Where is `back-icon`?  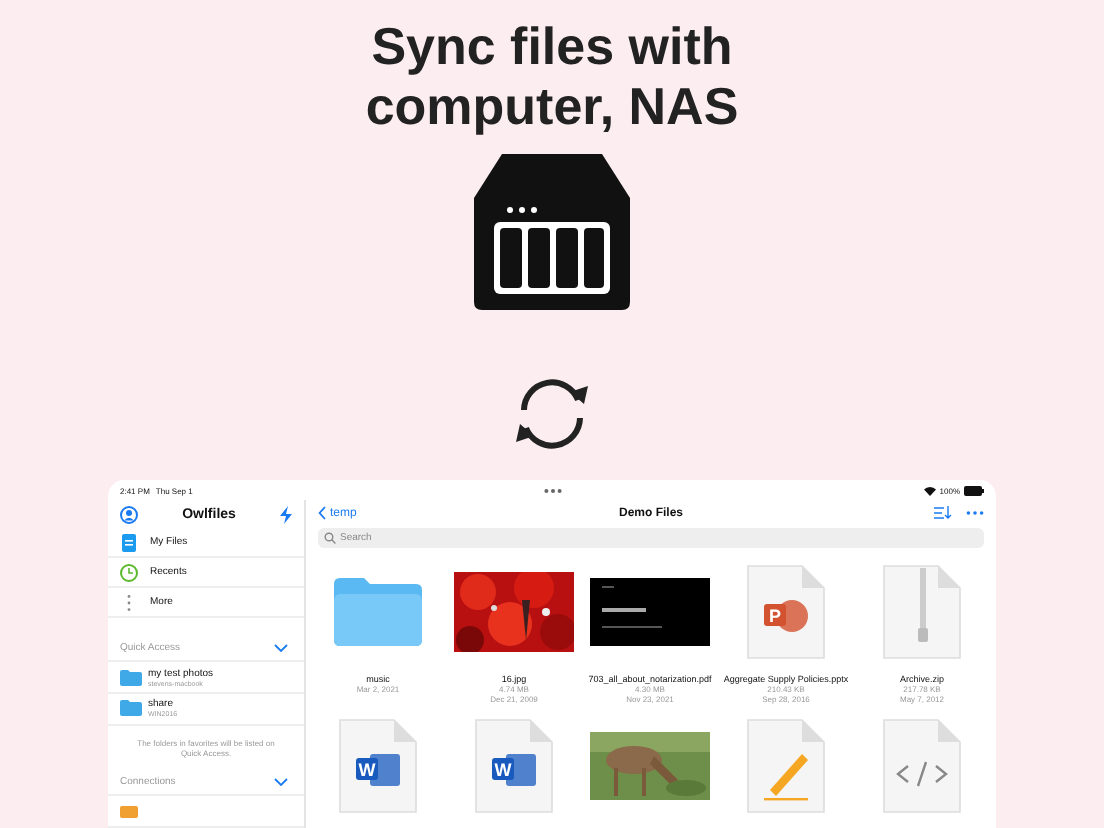 back-icon is located at coordinates (322, 513).